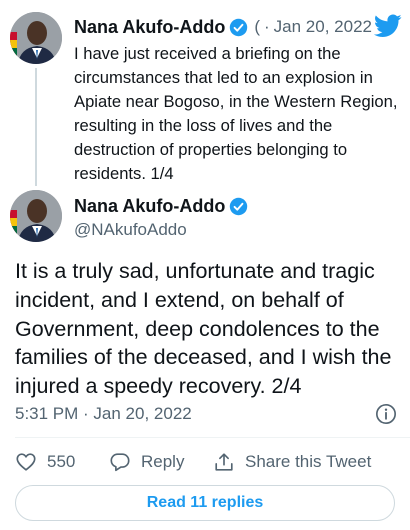  I want to click on read-replies-label: Read 11 replies, so click(205, 502).